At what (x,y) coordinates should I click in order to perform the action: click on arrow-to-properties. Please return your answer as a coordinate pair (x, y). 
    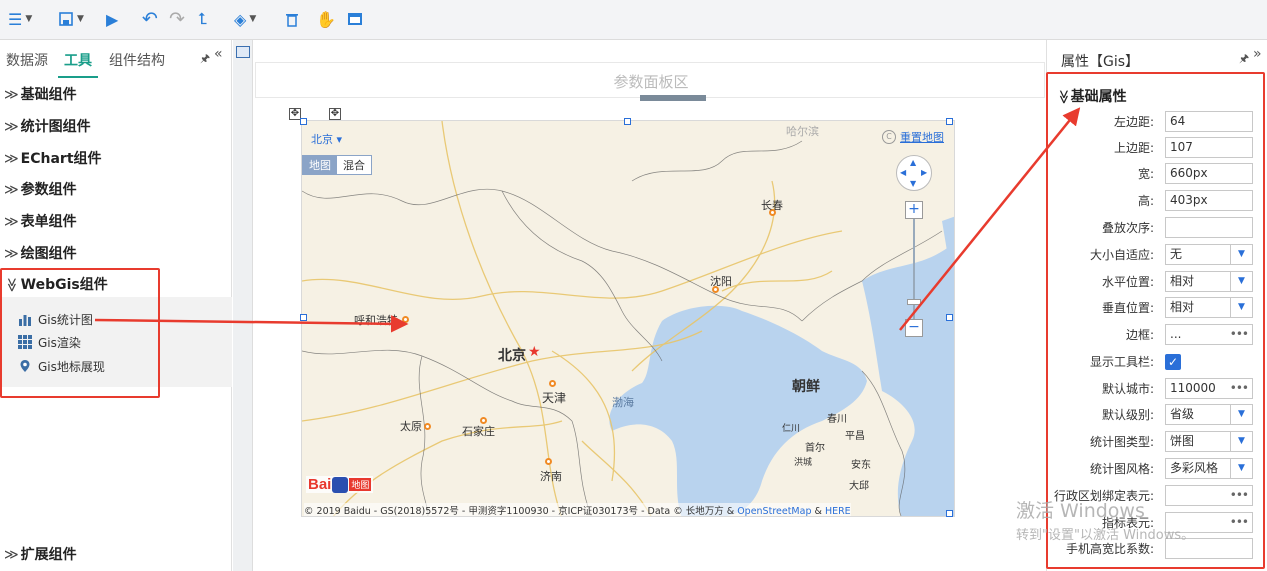
    Looking at the image, I should click on (990, 219).